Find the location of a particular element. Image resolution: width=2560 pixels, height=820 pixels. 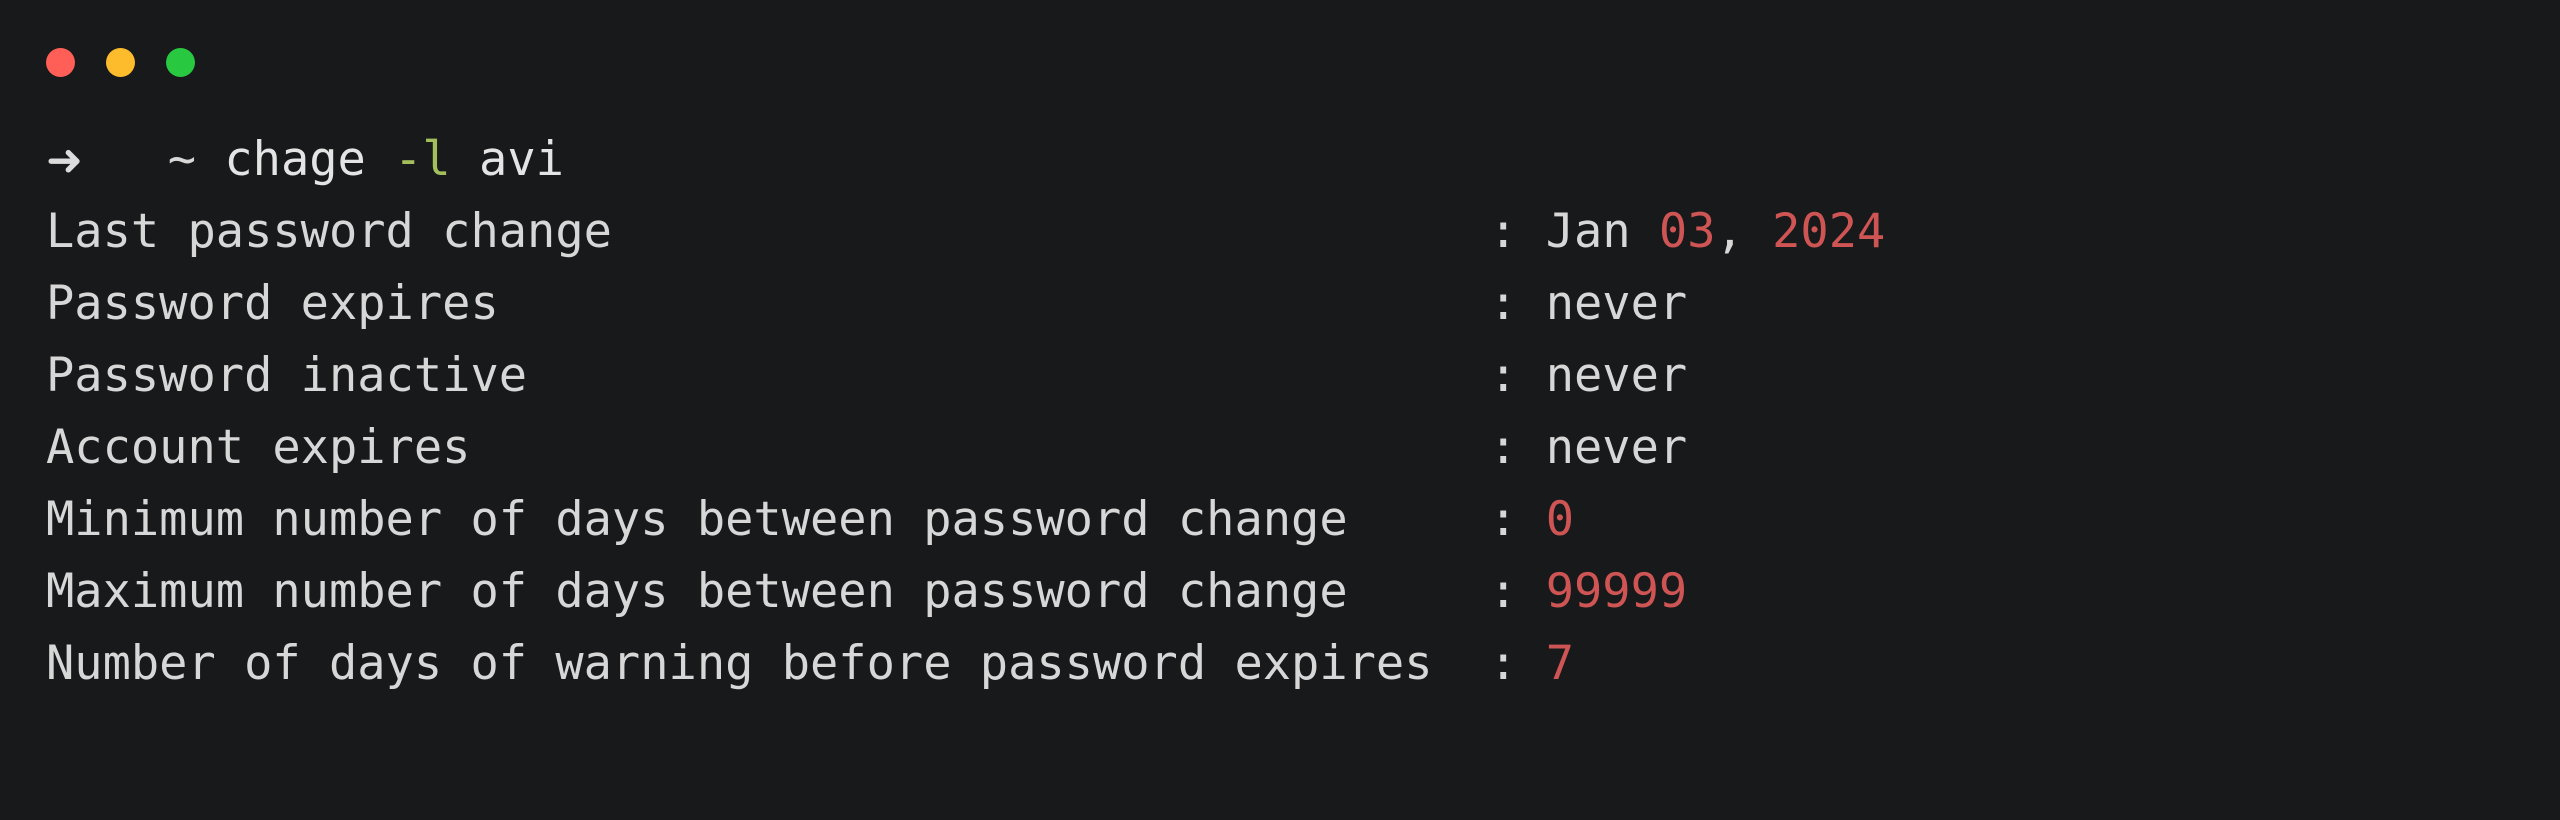

output-row: Password expires : never is located at coordinates (1280, 304).